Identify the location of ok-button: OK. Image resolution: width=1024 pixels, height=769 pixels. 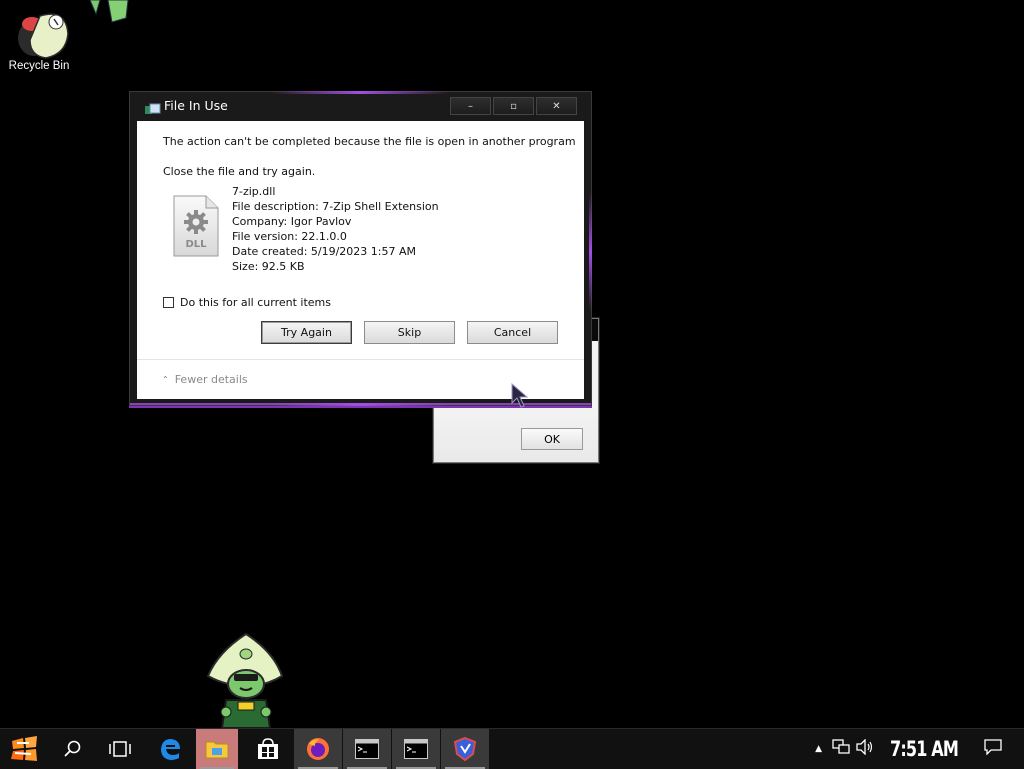
(552, 439).